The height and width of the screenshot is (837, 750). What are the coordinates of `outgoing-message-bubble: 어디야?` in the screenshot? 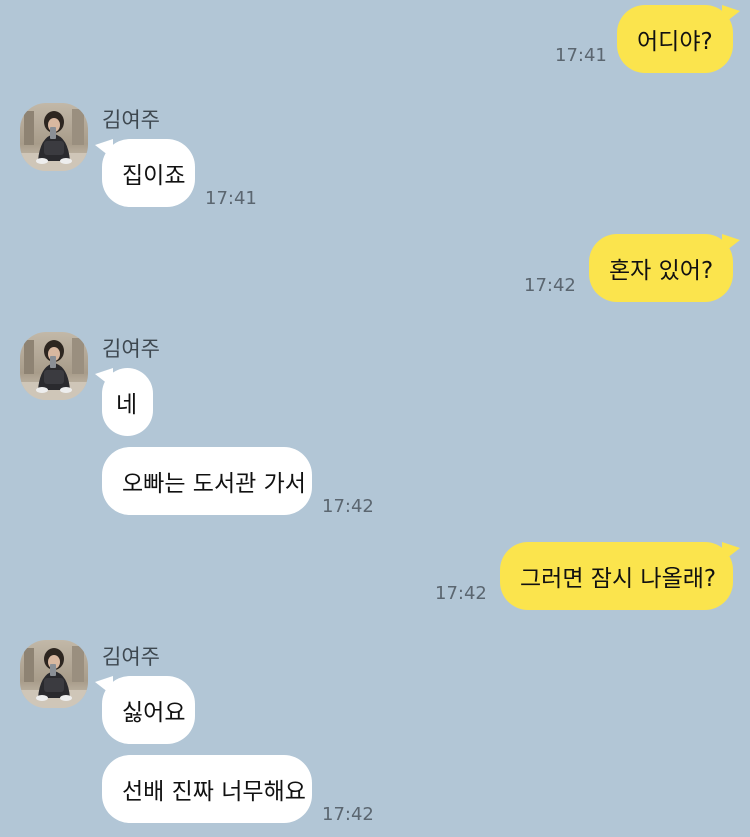 It's located at (678, 39).